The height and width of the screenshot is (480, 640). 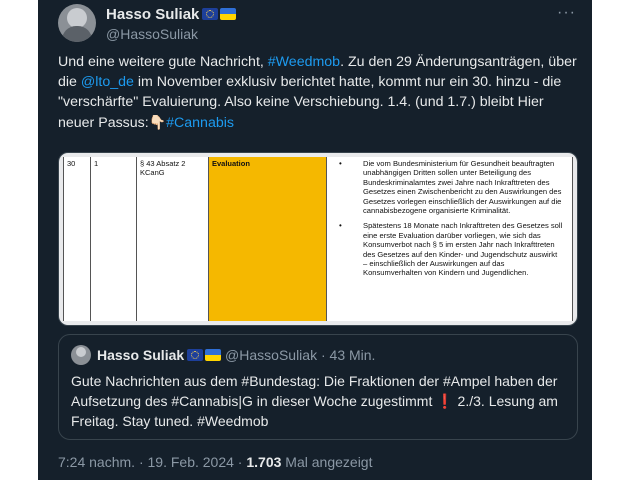 I want to click on more-options-icon: ···, so click(x=566, y=13).